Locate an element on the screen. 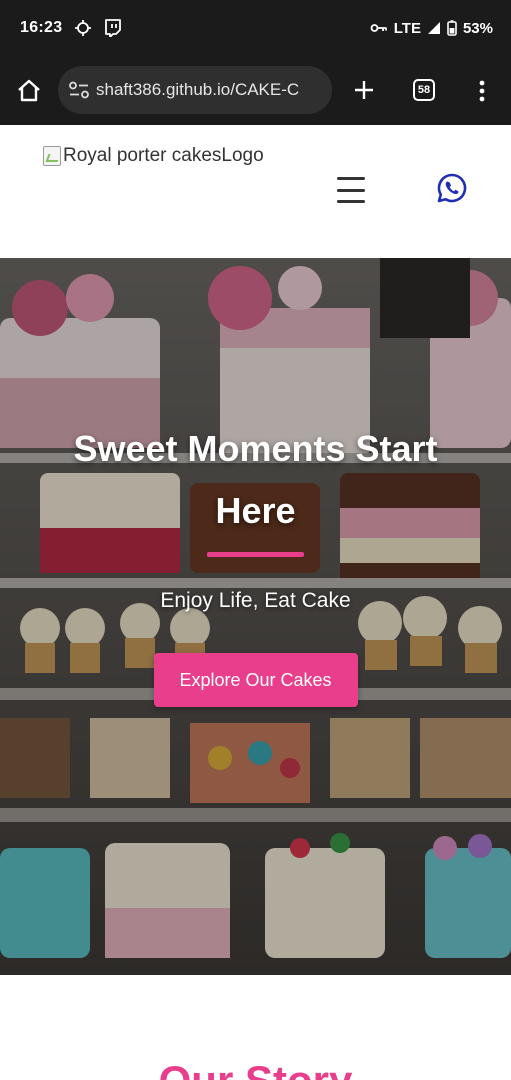  plus-icon is located at coordinates (364, 90).